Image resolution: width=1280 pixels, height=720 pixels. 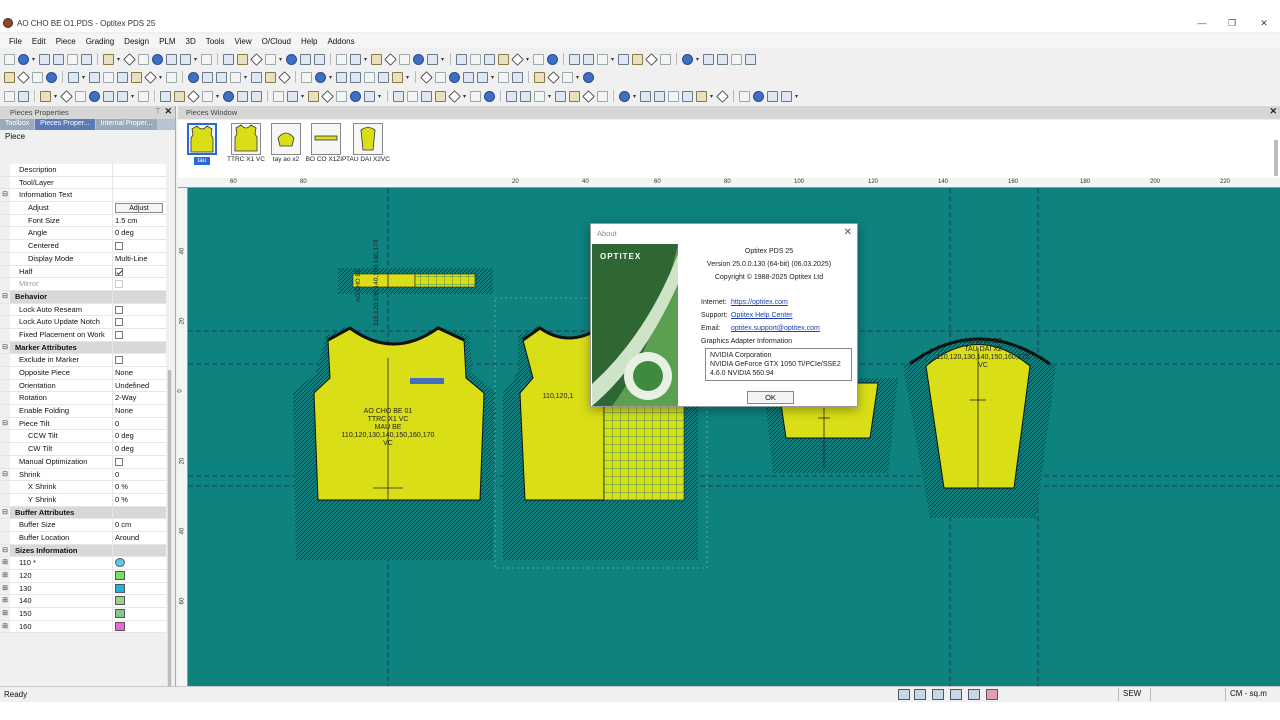 I want to click on property-row: ⊟ Behavior, so click(x=83, y=297).